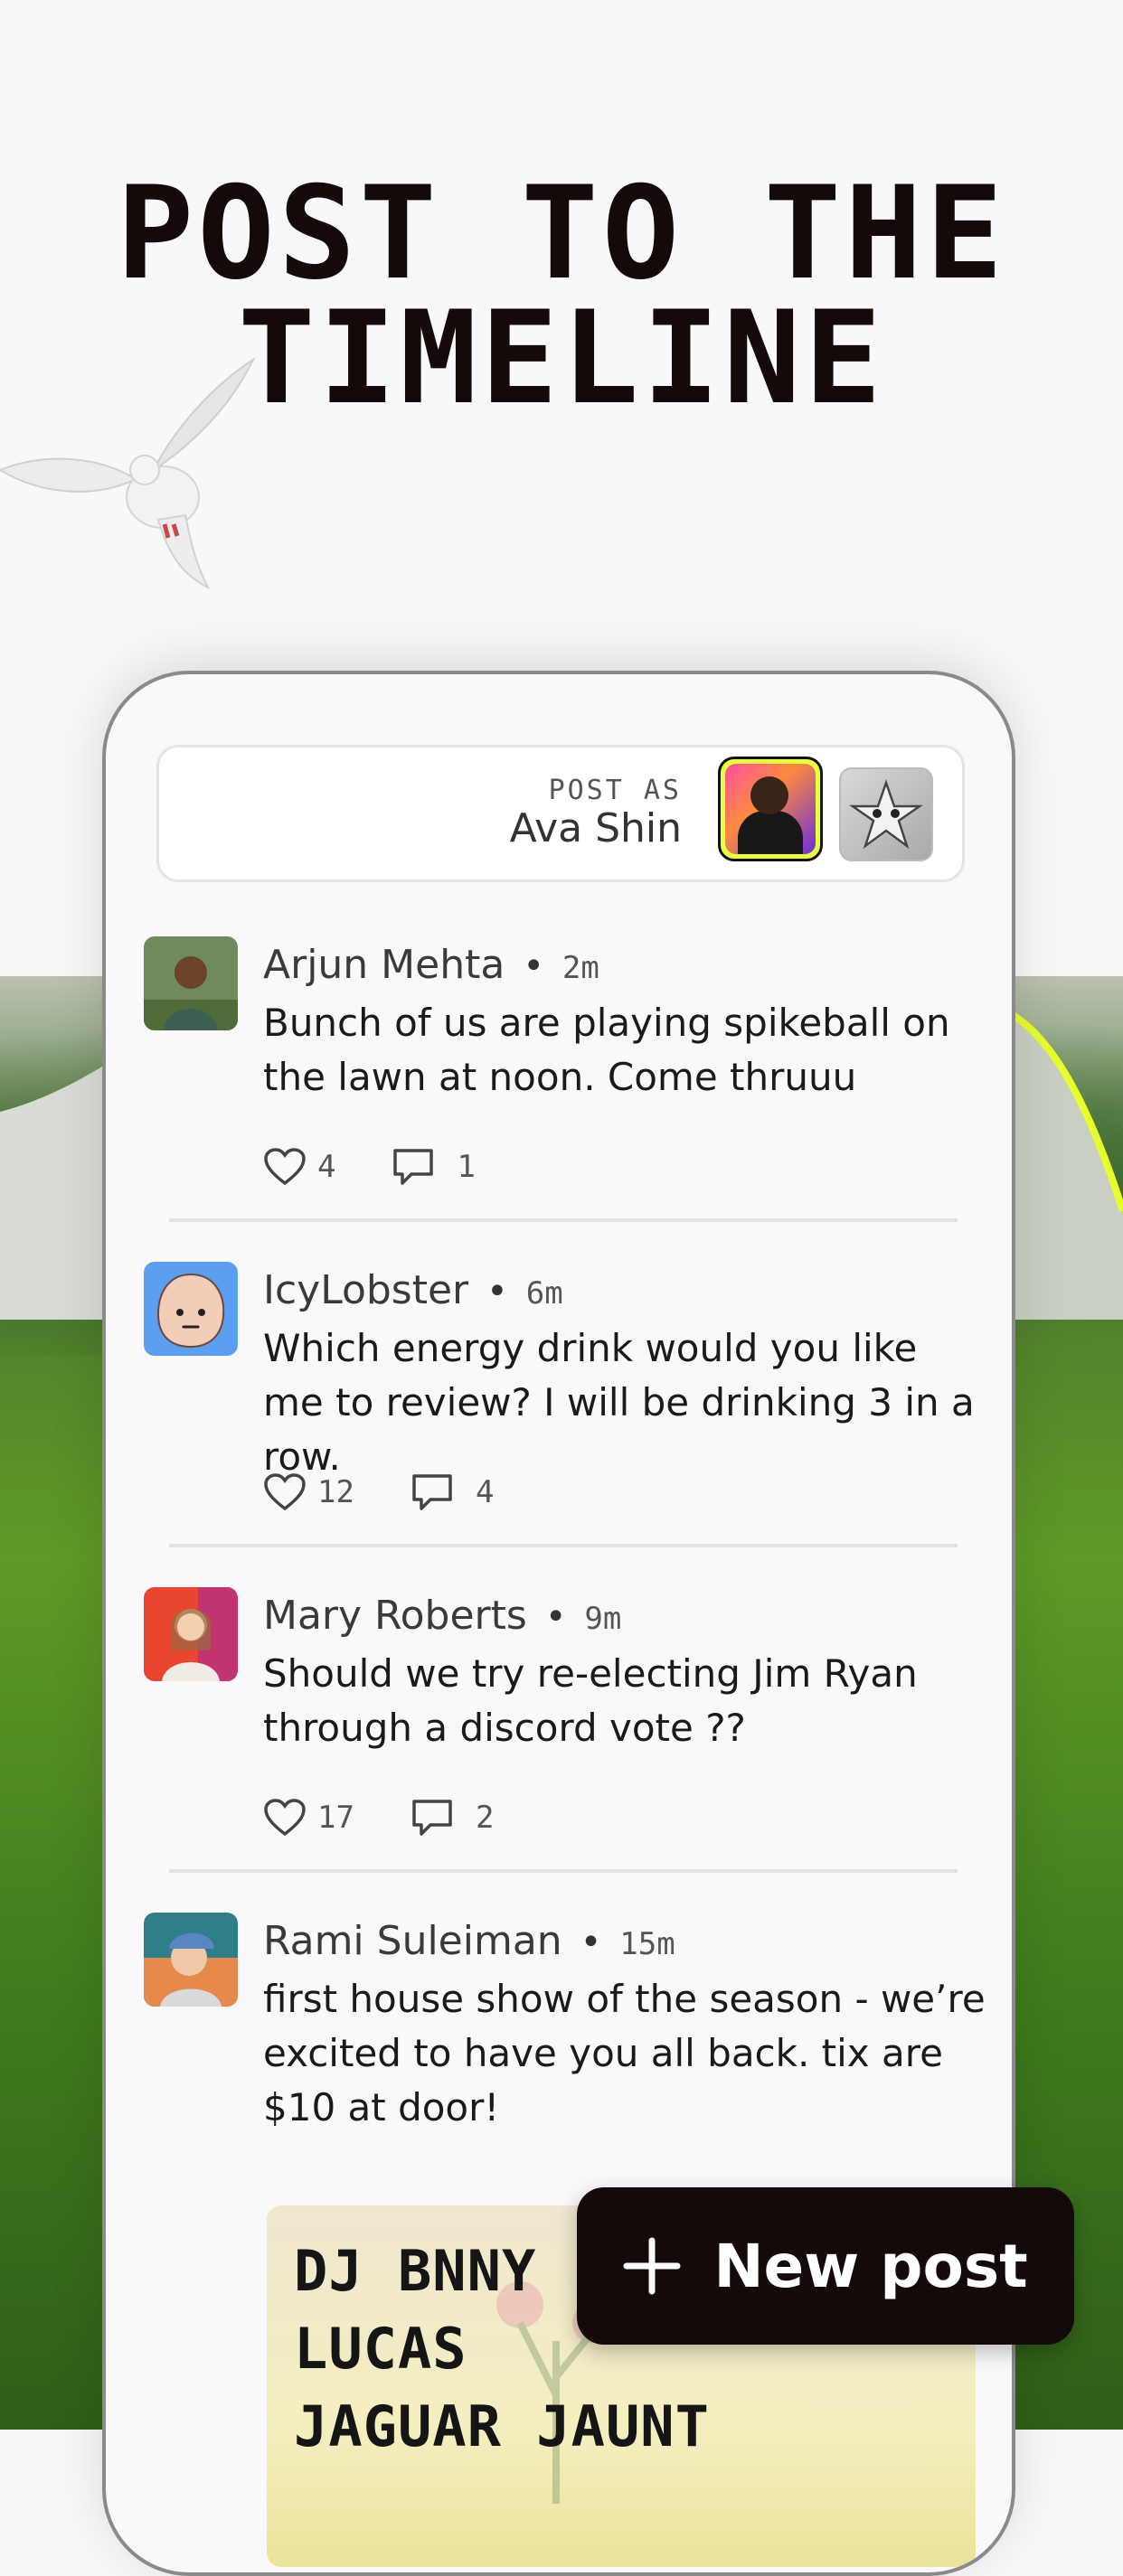 The image size is (1123, 2576). What do you see at coordinates (365, 1290) in the screenshot?
I see `post-author: IcyLobster` at bounding box center [365, 1290].